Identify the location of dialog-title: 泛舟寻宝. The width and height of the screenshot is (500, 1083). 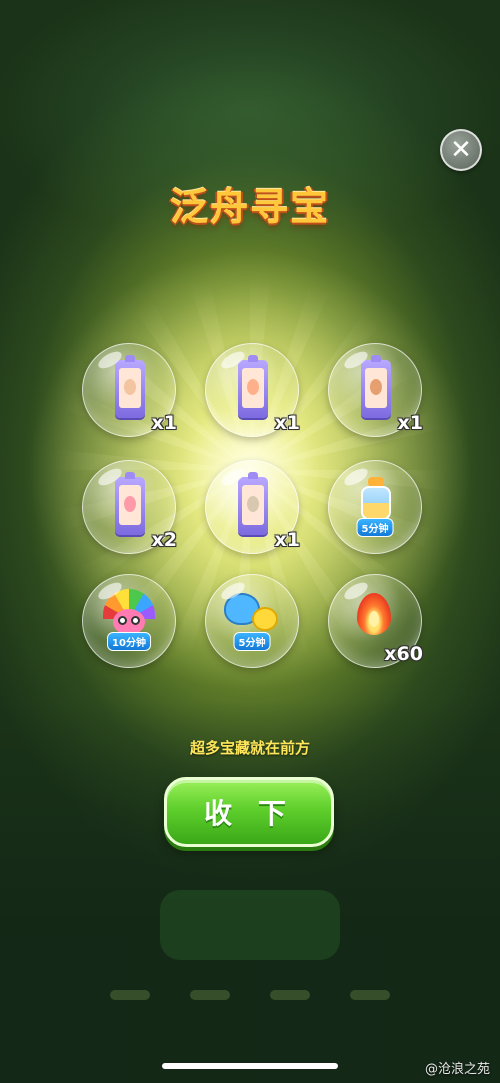
(249, 207).